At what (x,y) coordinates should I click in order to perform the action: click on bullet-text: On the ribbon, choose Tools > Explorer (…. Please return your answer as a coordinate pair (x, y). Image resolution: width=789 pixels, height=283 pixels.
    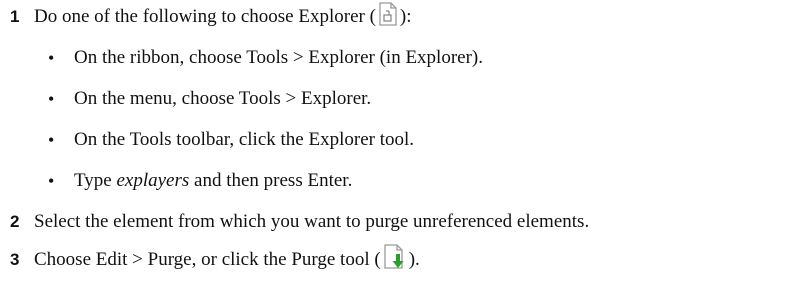
    Looking at the image, I should click on (279, 57).